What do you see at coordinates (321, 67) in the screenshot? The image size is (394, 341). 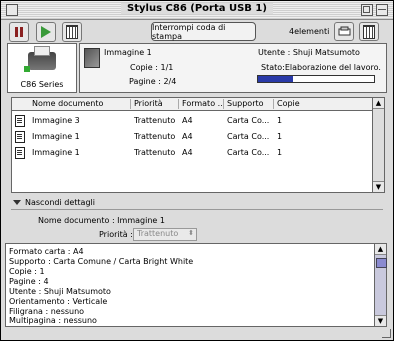 I see `job-status: Stato:Elaborazione del lavoro.` at bounding box center [321, 67].